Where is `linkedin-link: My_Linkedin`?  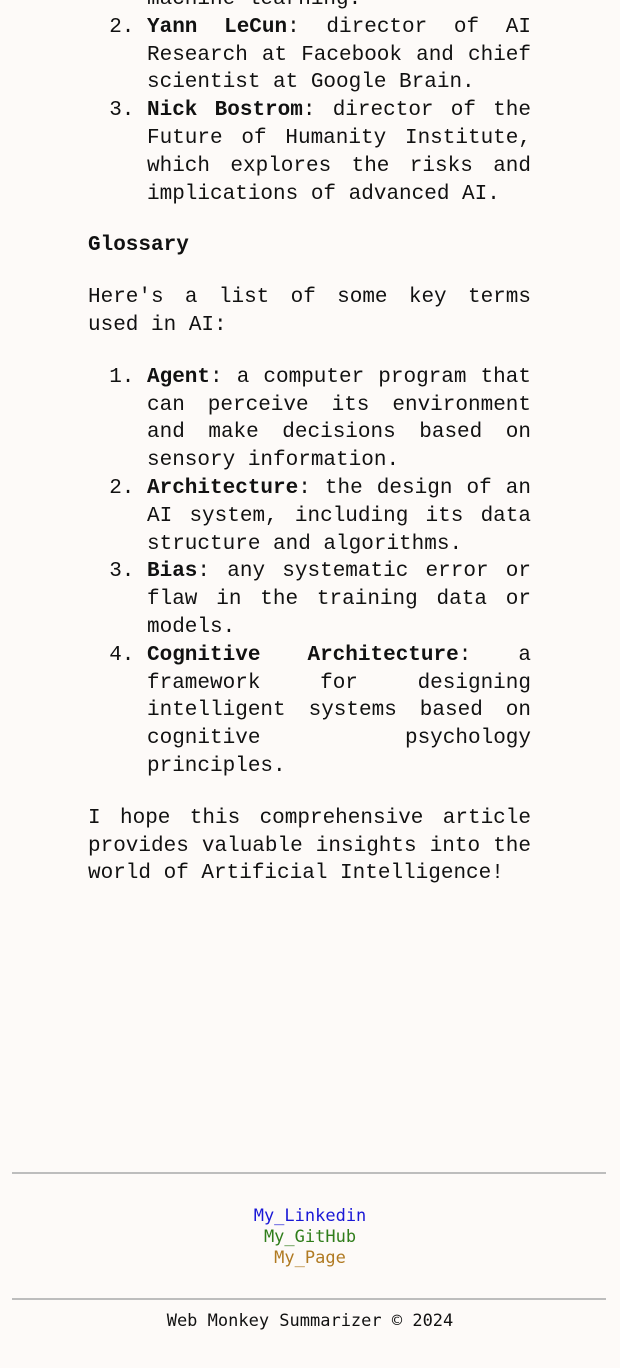
linkedin-link: My_Linkedin is located at coordinates (310, 1216).